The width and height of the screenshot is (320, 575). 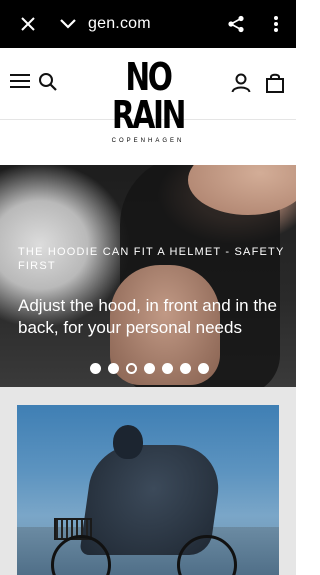 I want to click on logo-wordmark: NO RAIN, so click(x=149, y=96).